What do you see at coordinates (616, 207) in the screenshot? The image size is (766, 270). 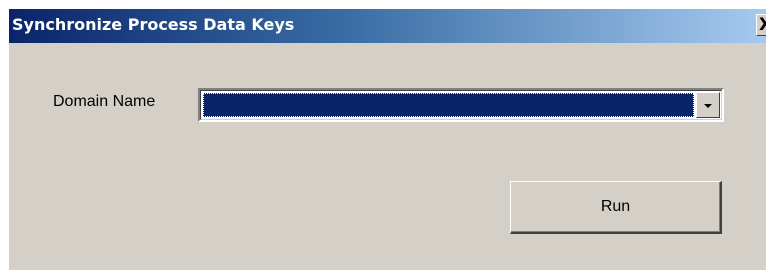 I see `run-button: Run` at bounding box center [616, 207].